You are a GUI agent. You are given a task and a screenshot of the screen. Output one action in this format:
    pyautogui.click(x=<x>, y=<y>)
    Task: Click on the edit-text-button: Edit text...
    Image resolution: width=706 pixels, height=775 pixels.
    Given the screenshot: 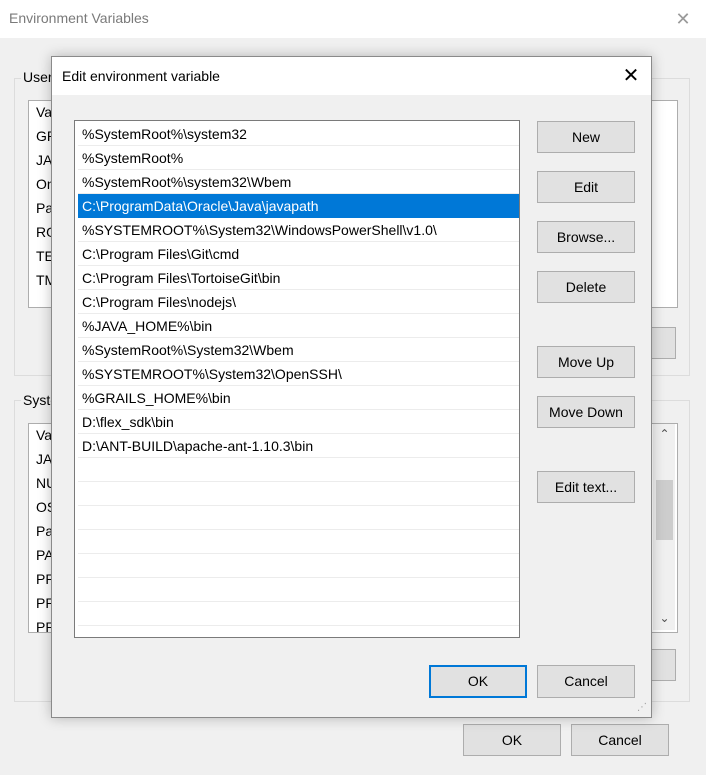 What is the action you would take?
    pyautogui.click(x=586, y=487)
    